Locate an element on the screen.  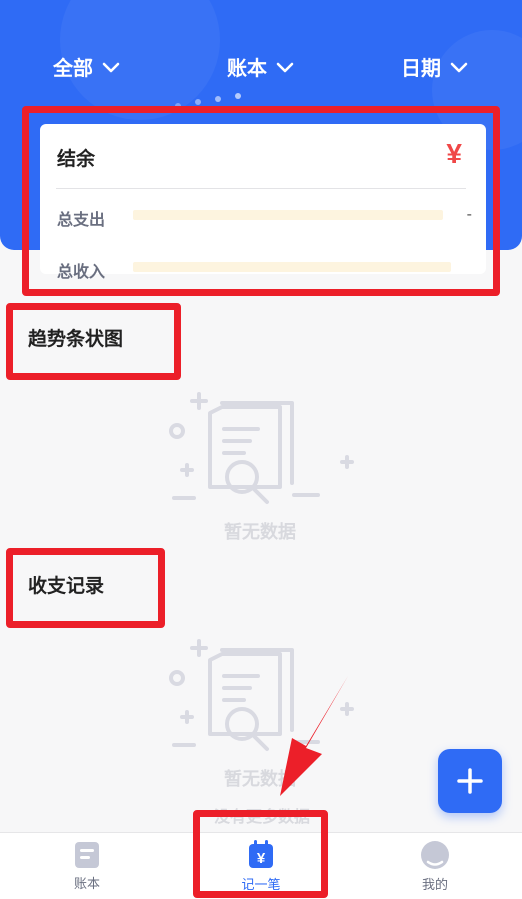
add-record-button is located at coordinates (470, 781).